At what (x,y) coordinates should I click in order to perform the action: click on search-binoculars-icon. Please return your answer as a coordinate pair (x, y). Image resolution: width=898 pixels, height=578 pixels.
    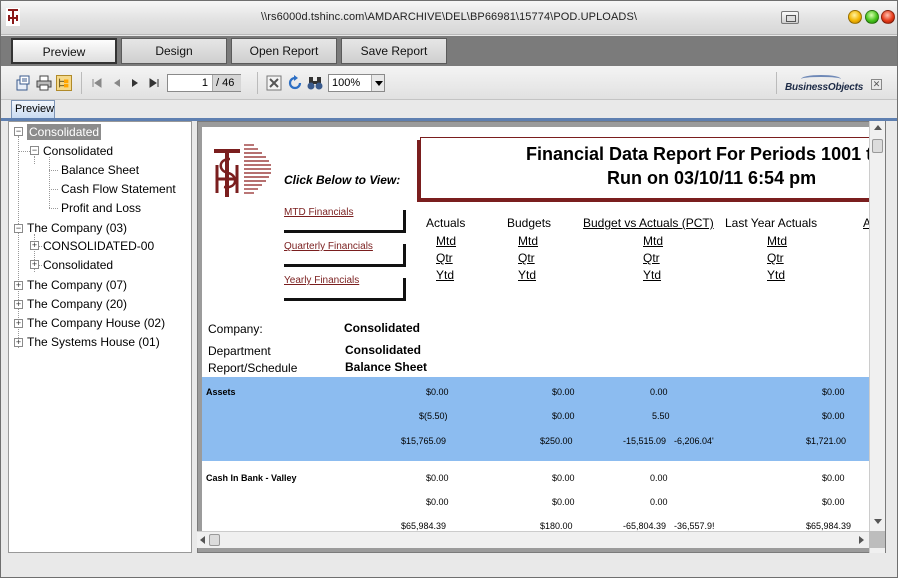
    Looking at the image, I should click on (315, 83).